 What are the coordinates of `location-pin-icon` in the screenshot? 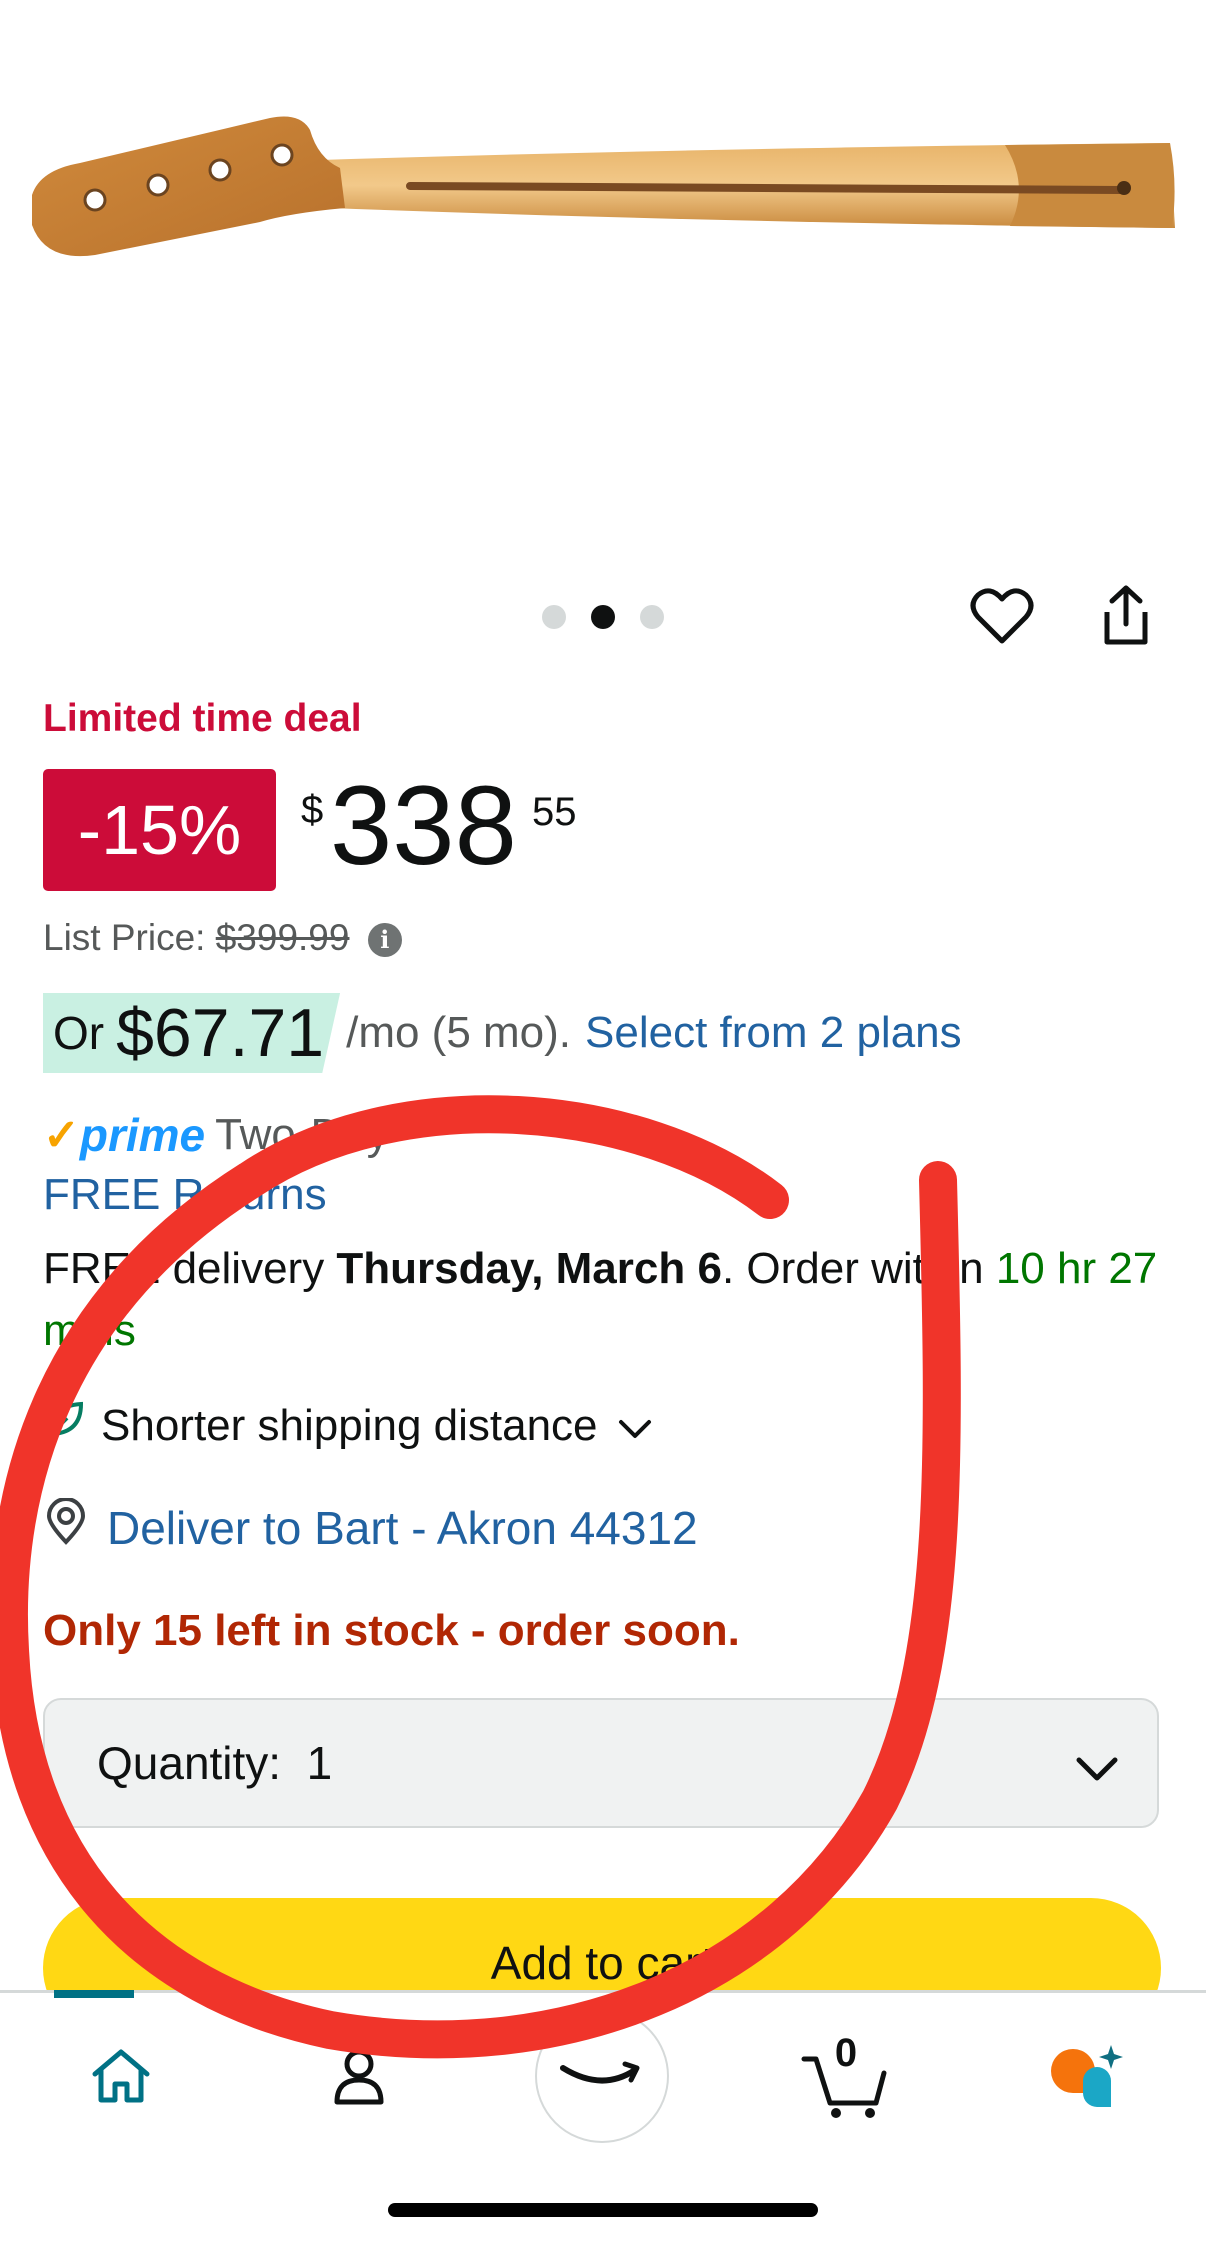 It's located at (66, 1527).